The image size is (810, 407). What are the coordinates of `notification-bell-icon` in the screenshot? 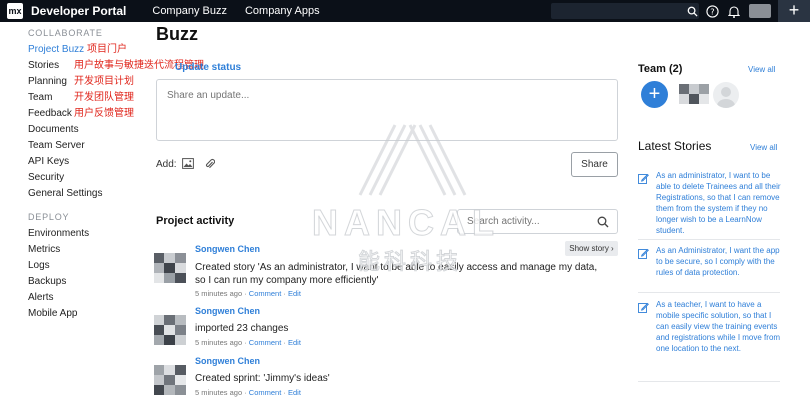 It's located at (734, 11).